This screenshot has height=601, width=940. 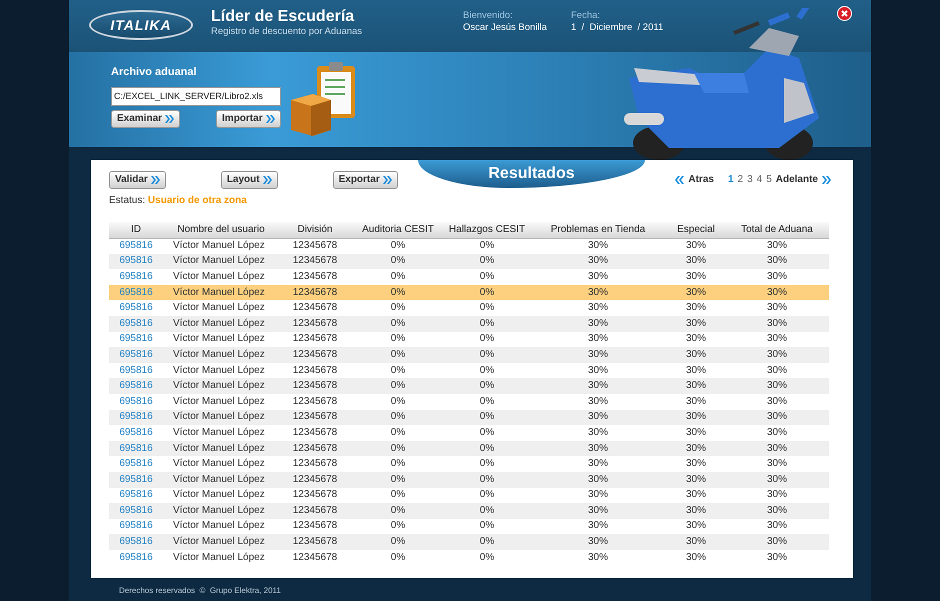 I want to click on page-link: 5, so click(x=769, y=179).